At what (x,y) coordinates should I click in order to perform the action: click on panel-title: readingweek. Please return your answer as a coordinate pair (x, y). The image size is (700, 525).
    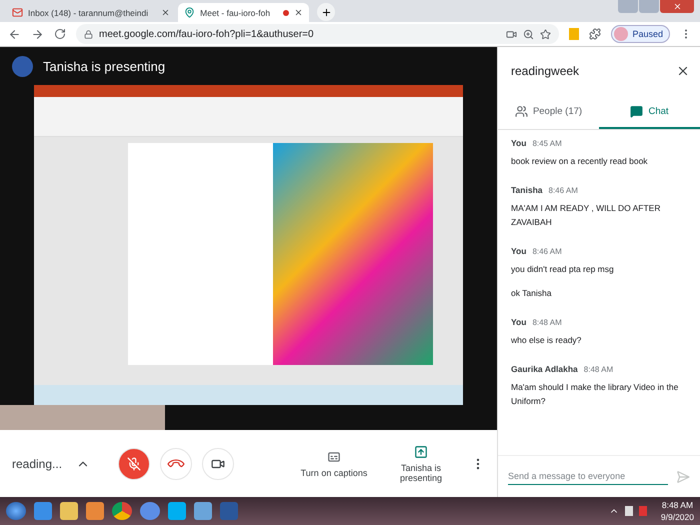
    Looking at the image, I should click on (545, 71).